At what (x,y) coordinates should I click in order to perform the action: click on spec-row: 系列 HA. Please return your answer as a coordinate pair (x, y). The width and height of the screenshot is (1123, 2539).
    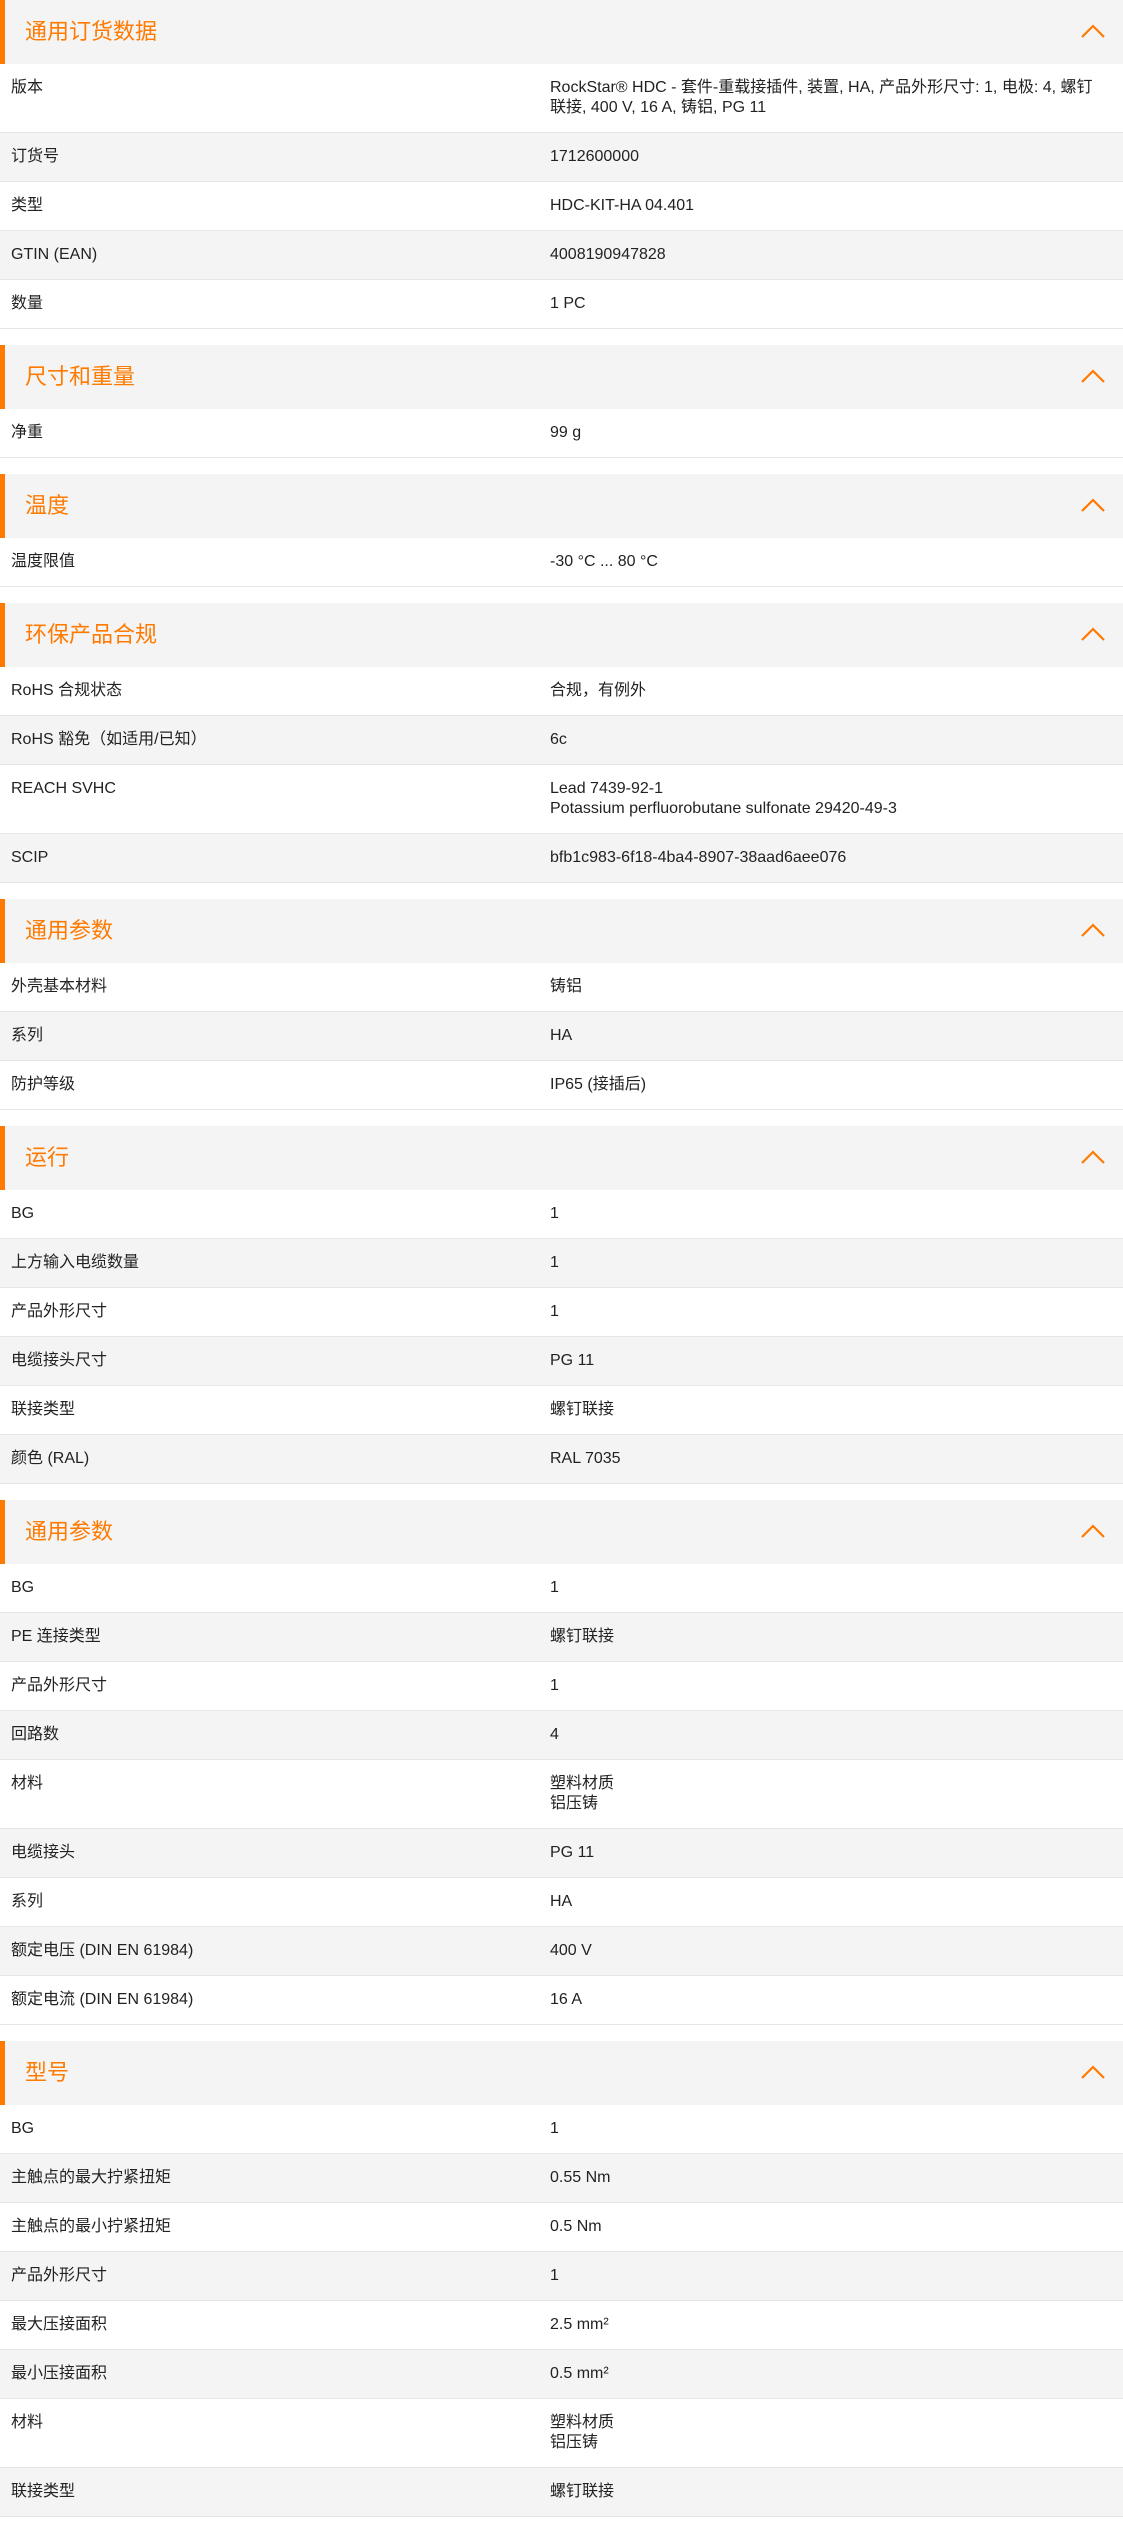
    Looking at the image, I should click on (561, 1902).